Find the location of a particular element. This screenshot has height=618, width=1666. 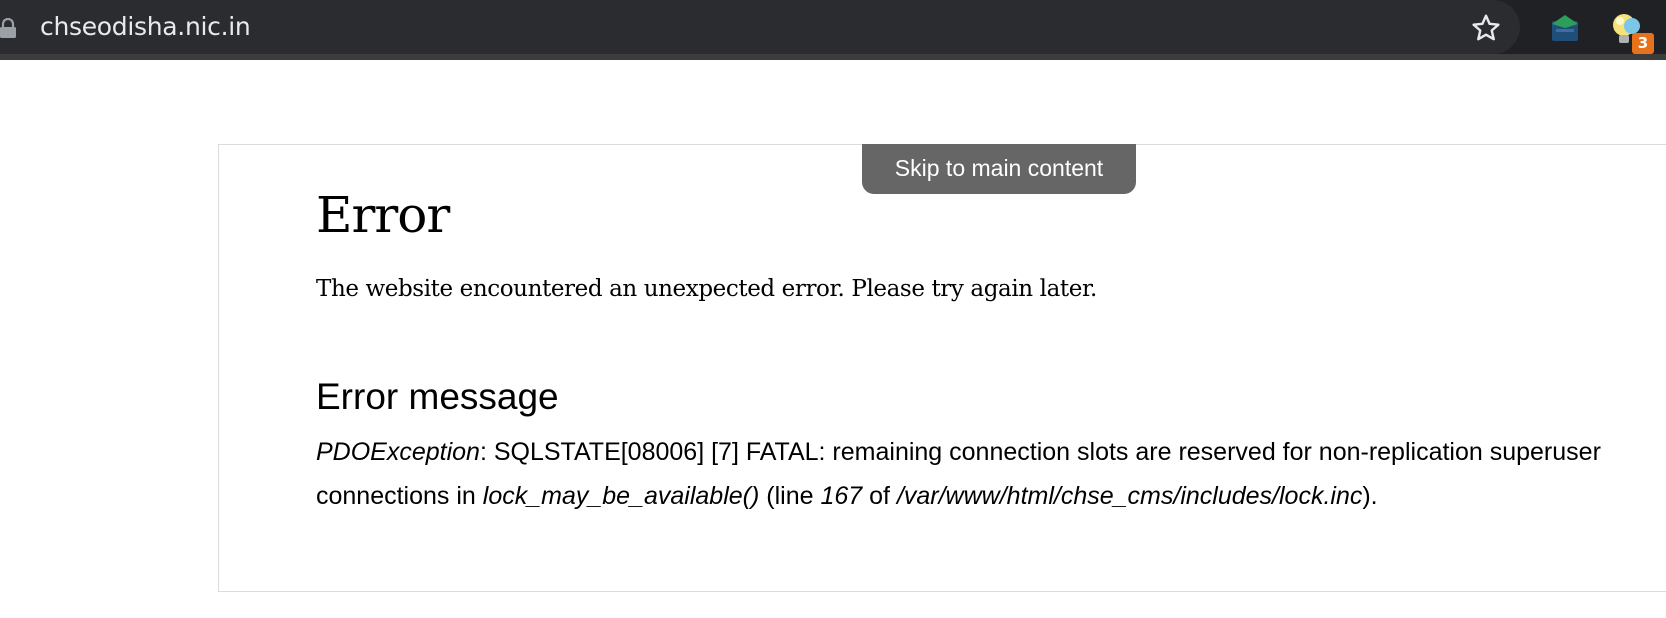

exception-type: PDOException is located at coordinates (398, 452).